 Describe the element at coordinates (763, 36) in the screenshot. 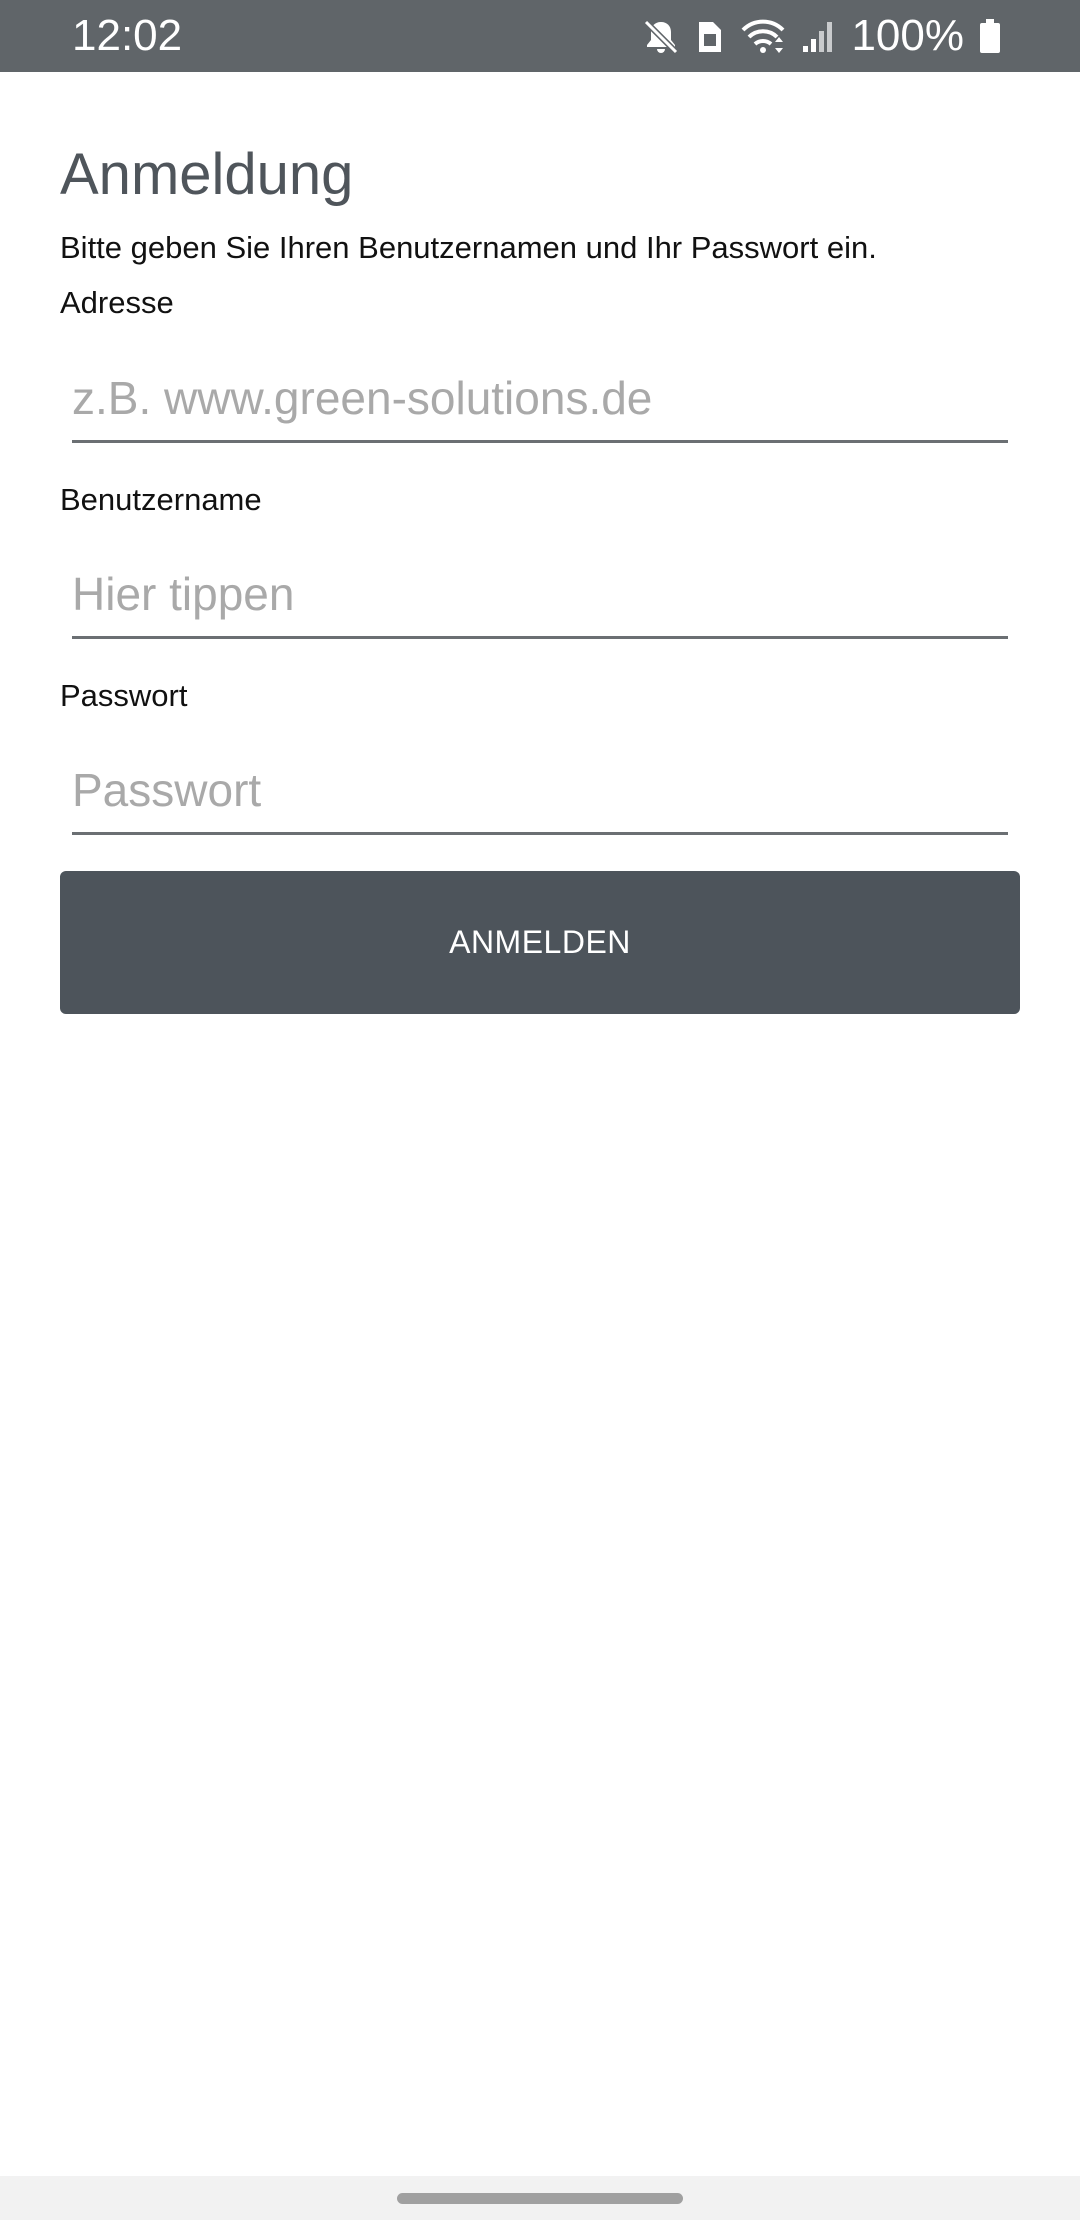

I see `wifi-icon` at that location.